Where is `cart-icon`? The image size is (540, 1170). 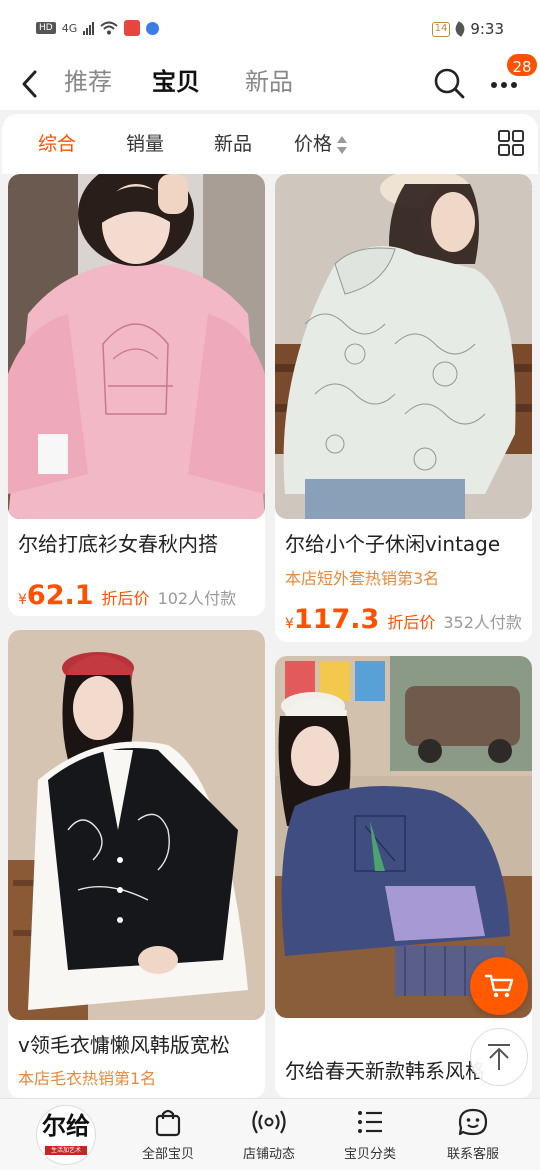
cart-icon is located at coordinates (499, 986).